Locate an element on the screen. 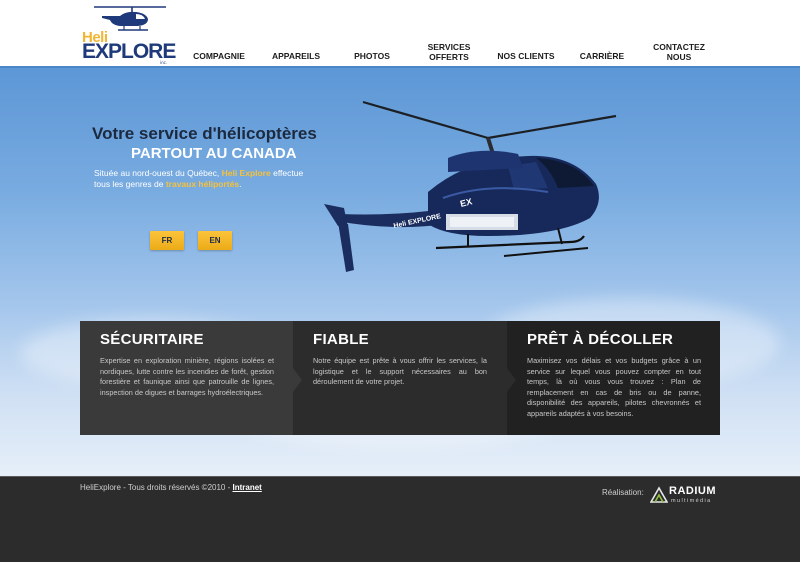  lang-en-button: EN is located at coordinates (215, 240).